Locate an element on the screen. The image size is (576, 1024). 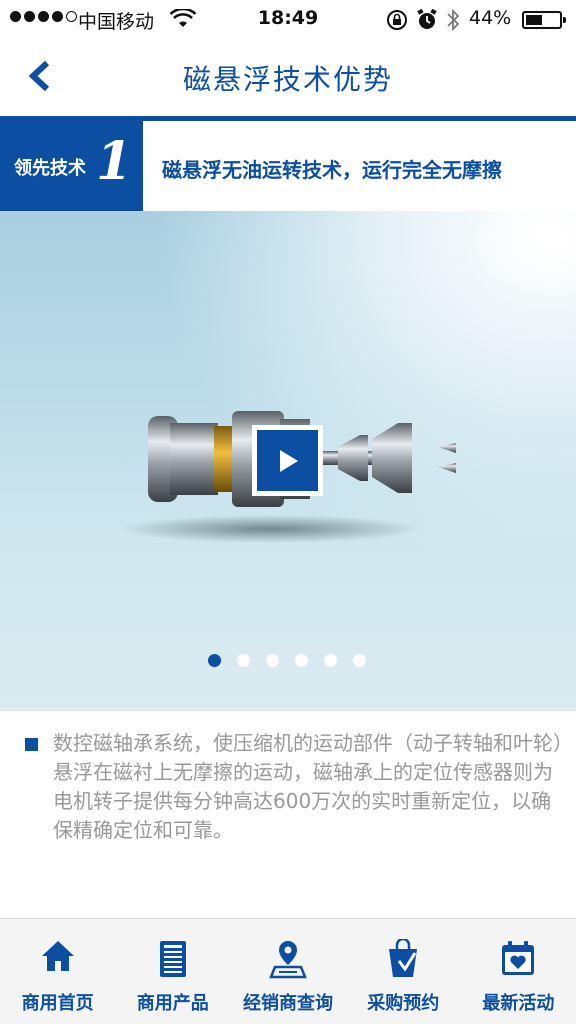
orientation-lock-icon is located at coordinates (397, 20).